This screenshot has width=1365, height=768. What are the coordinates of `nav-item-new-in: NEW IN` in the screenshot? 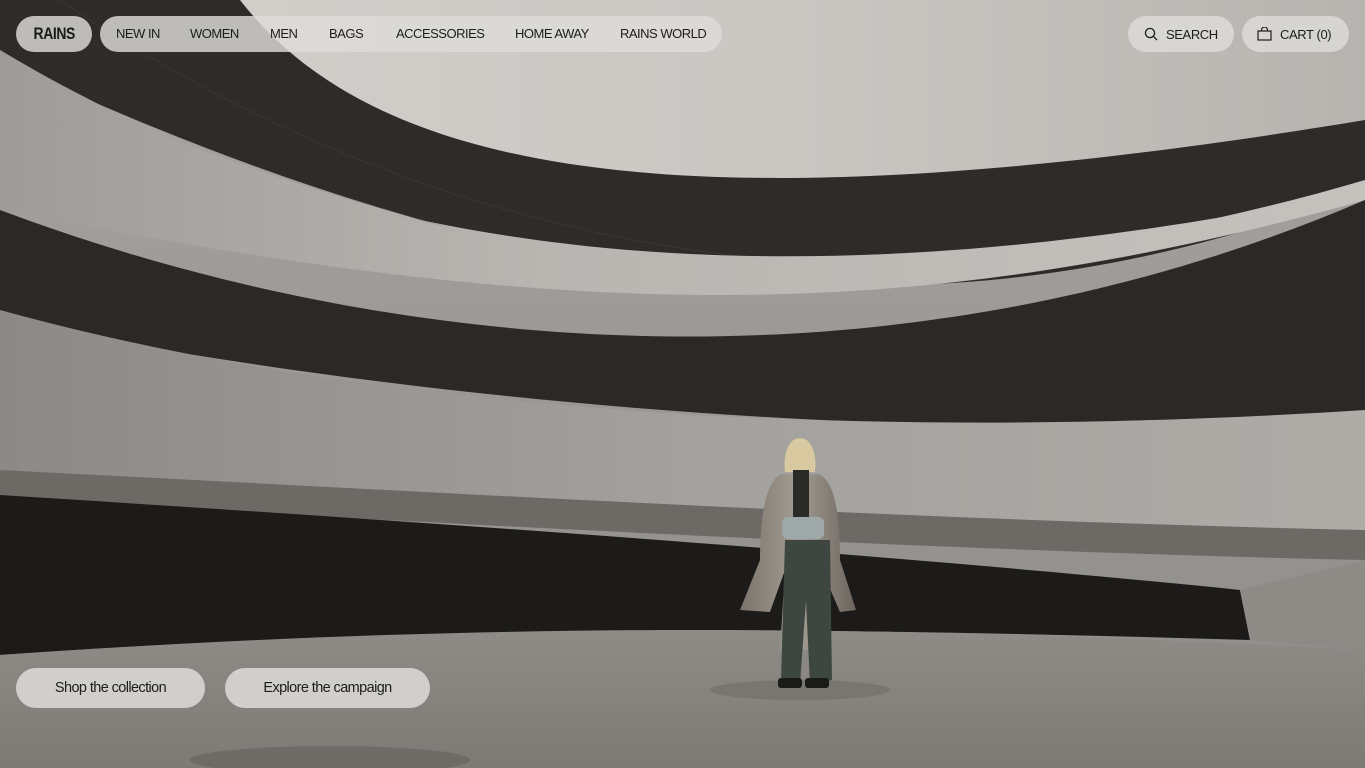 It's located at (138, 33).